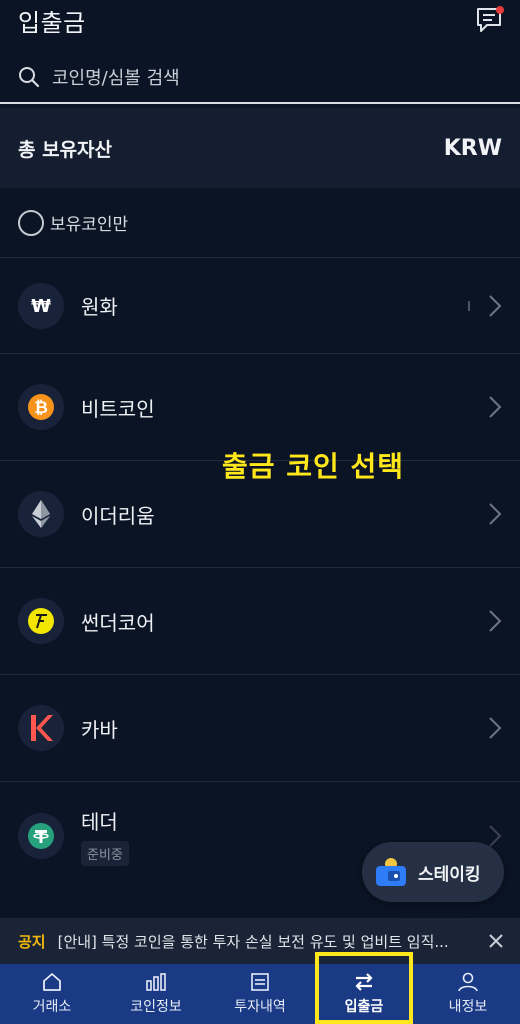 This screenshot has width=520, height=1024. I want to click on page-title: 입출금, so click(52, 22).